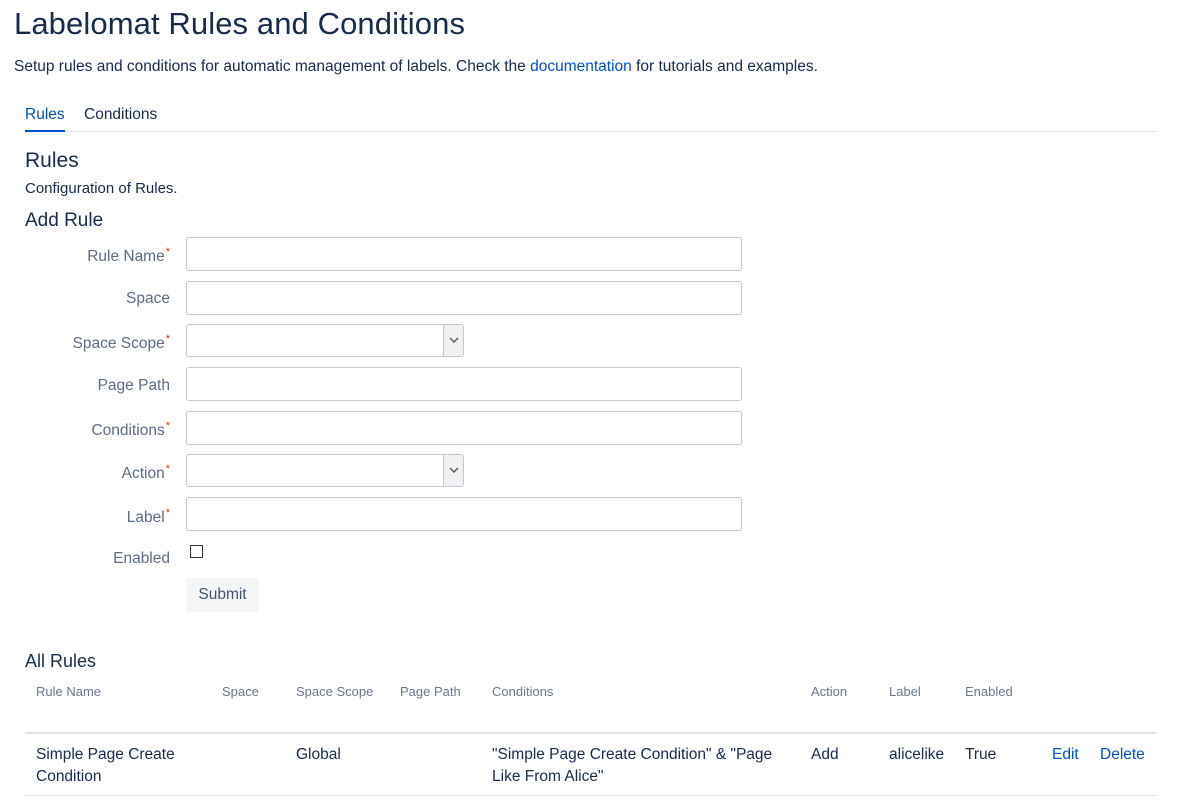  I want to click on tab-rules: Rules, so click(45, 119).